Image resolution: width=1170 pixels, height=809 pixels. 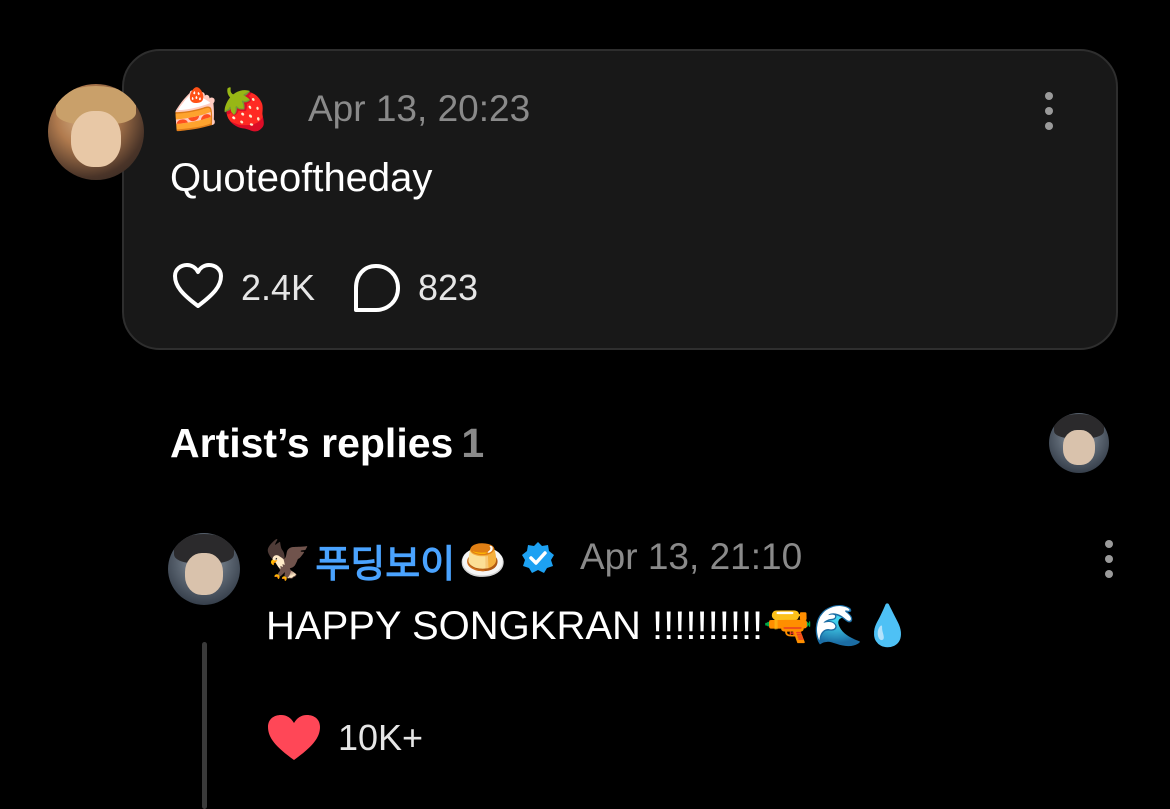 What do you see at coordinates (1079, 443) in the screenshot?
I see `artist-avatar` at bounding box center [1079, 443].